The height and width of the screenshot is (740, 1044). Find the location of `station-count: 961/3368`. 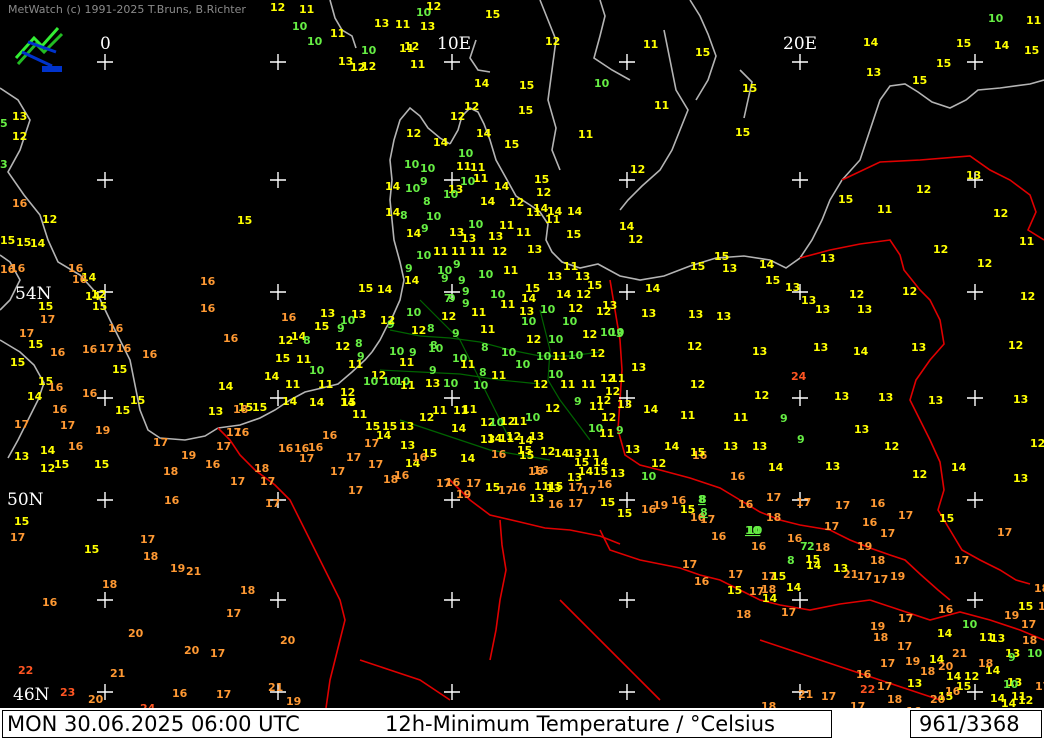

station-count: 961/3368 is located at coordinates (976, 724).